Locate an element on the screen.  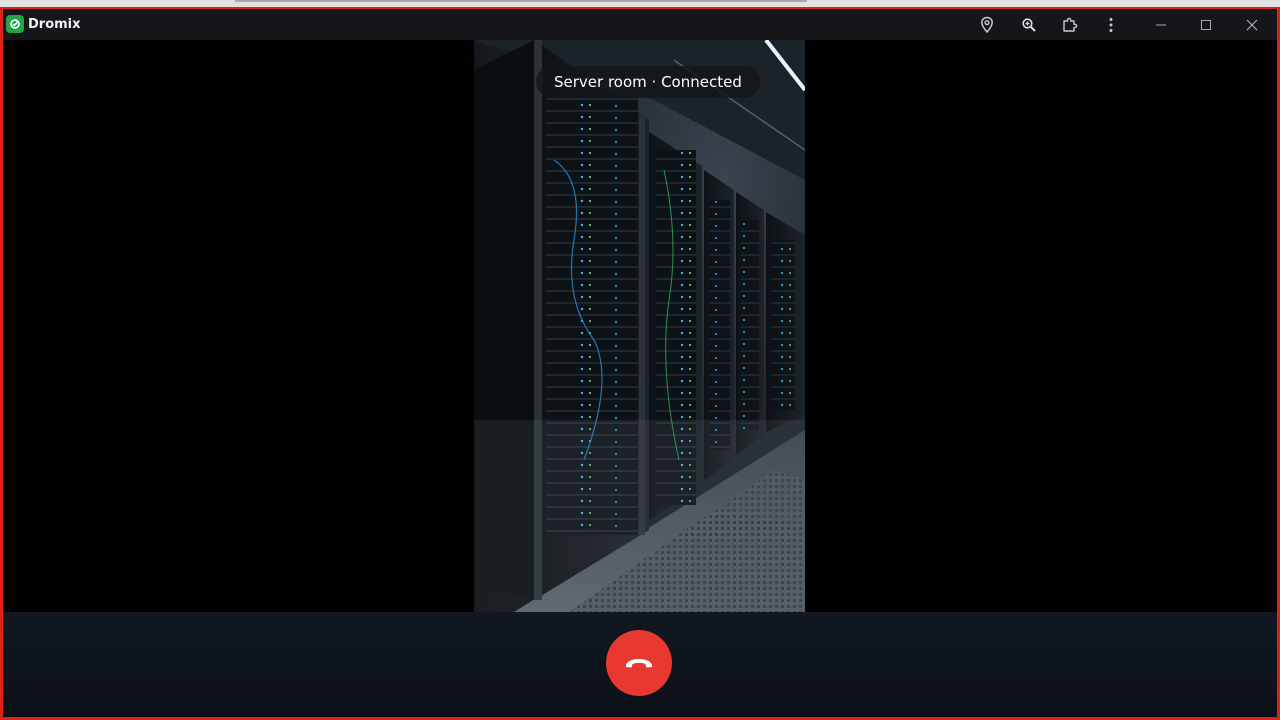
close-button is located at coordinates (1252, 25).